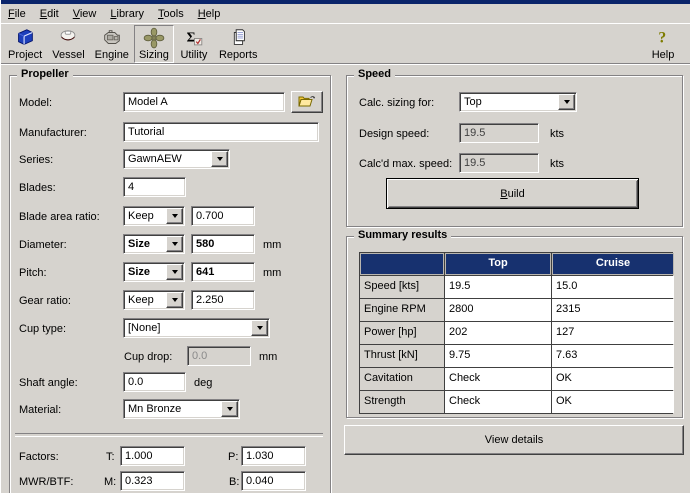  What do you see at coordinates (110, 482) in the screenshot?
I see `mwr-m-label: M:` at bounding box center [110, 482].